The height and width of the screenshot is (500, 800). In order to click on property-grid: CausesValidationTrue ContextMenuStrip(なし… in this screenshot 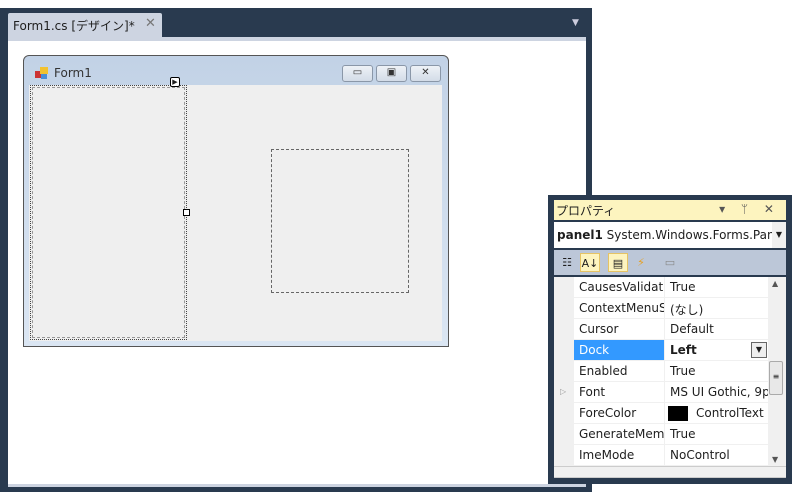, I will do `click(670, 371)`.